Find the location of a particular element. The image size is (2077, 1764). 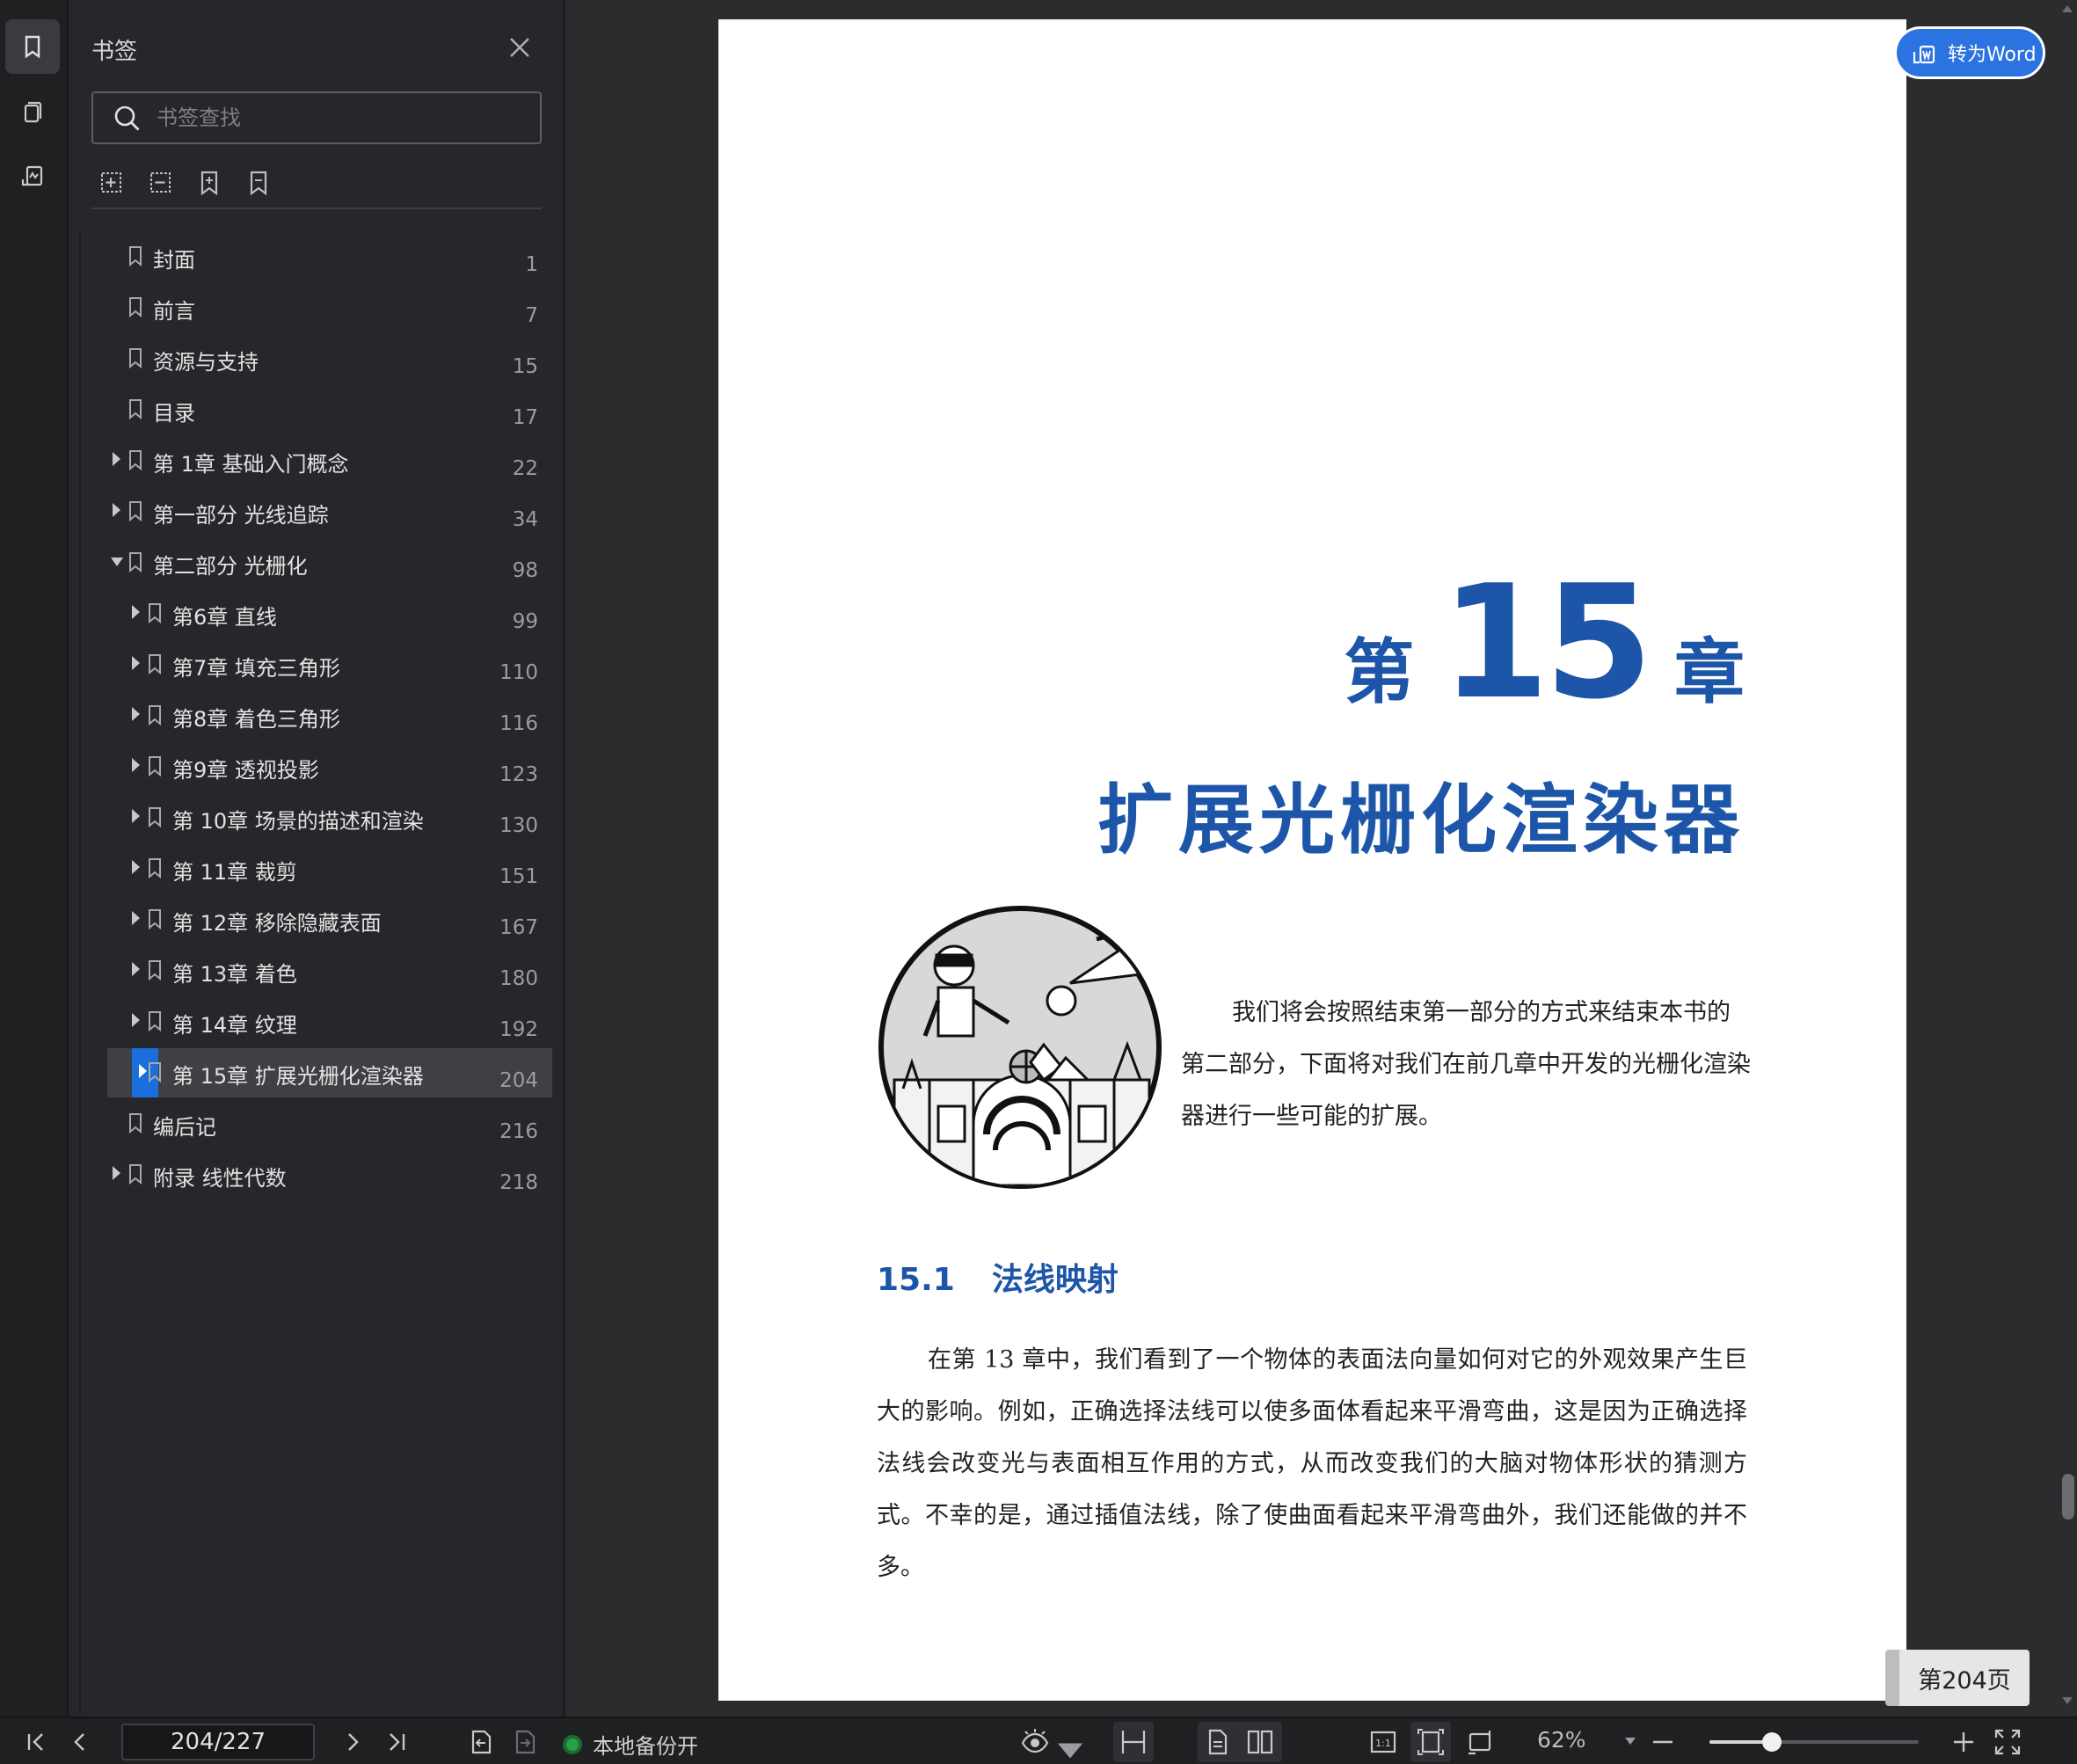

chapter-suffix: 章 is located at coordinates (1709, 672).